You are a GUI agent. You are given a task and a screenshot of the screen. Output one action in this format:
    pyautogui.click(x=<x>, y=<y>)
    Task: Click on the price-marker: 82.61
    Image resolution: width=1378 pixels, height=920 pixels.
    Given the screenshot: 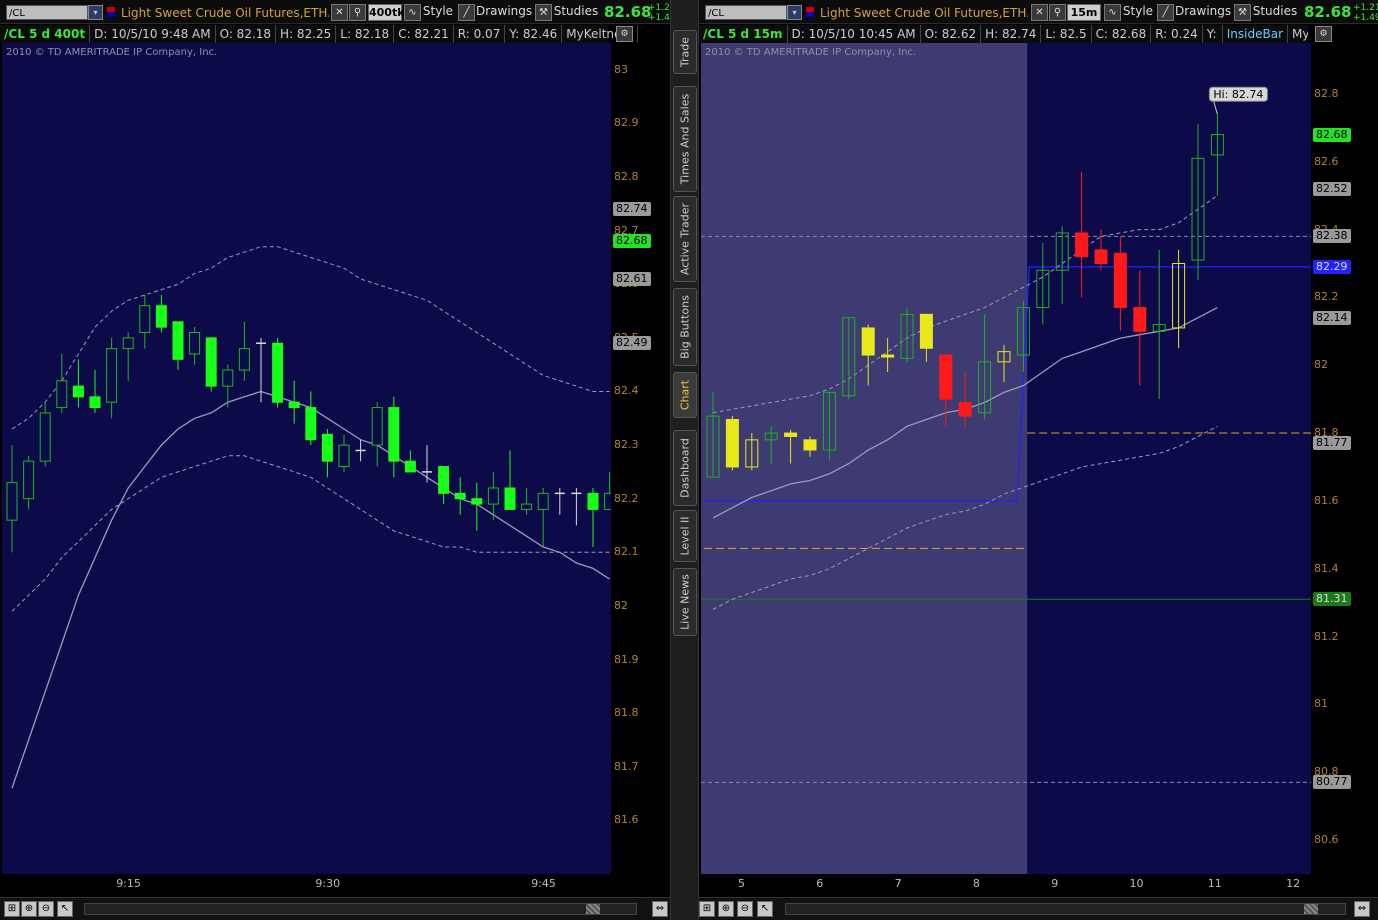 What is the action you would take?
    pyautogui.click(x=632, y=278)
    